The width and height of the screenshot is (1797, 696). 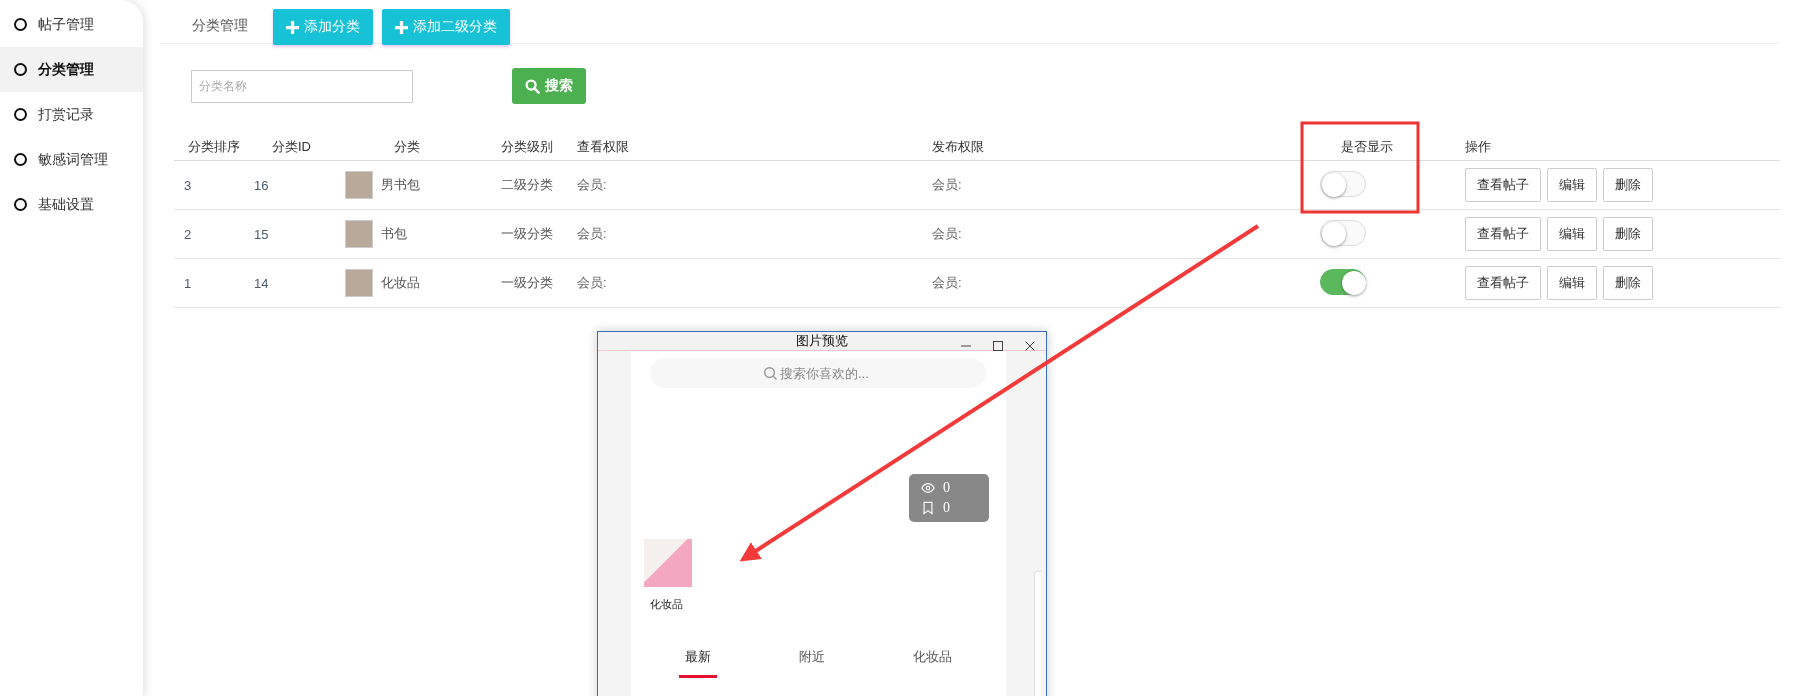 I want to click on sidebar-item: 打赏记录, so click(x=71, y=114).